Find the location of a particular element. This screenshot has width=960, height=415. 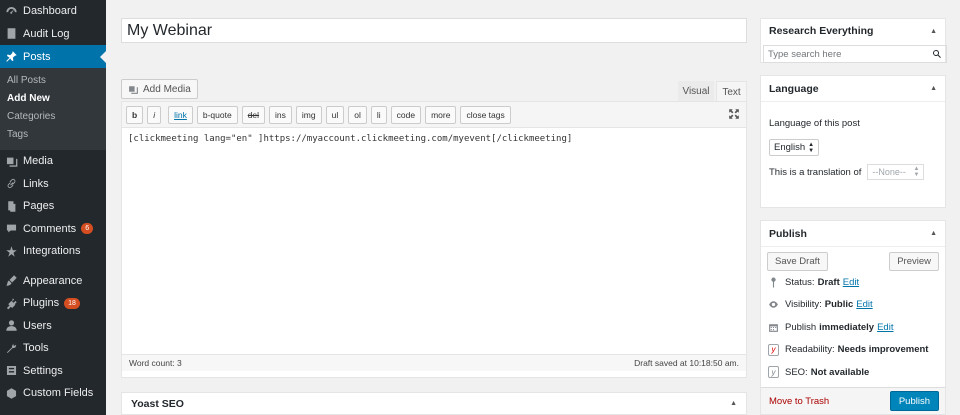

research-box: Research Everything ▲ Type search here is located at coordinates (853, 40).